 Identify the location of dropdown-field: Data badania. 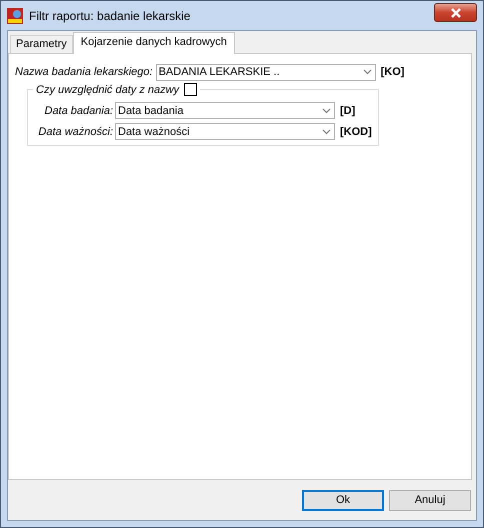
(225, 110).